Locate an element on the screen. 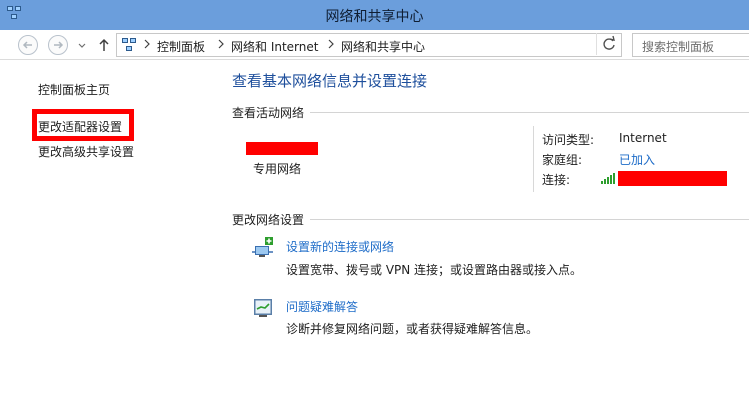 Image resolution: width=749 pixels, height=417 pixels. window-title: 网络和共享中心 is located at coordinates (374, 17).